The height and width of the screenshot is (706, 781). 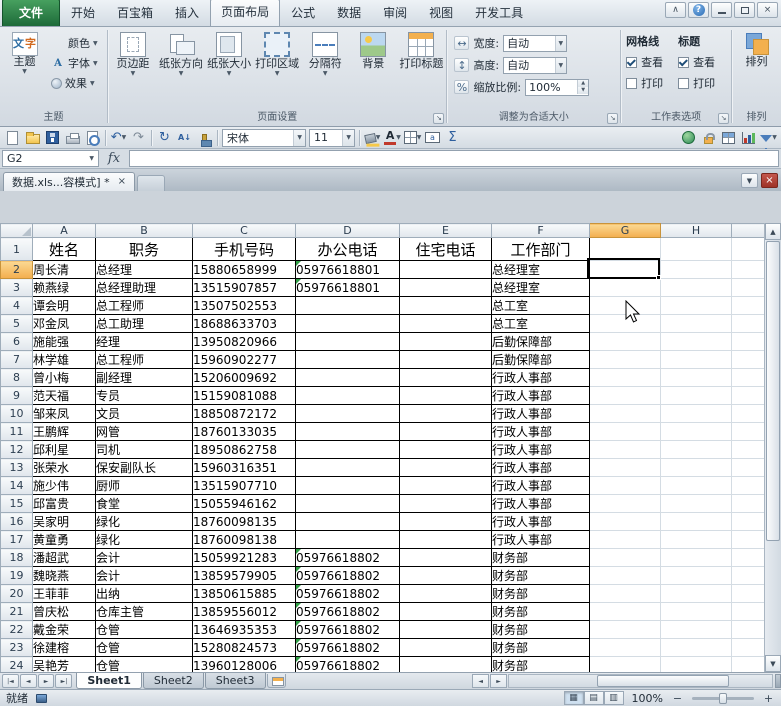 What do you see at coordinates (264, 137) in the screenshot?
I see `font-name-combo: 宋体 ▼` at bounding box center [264, 137].